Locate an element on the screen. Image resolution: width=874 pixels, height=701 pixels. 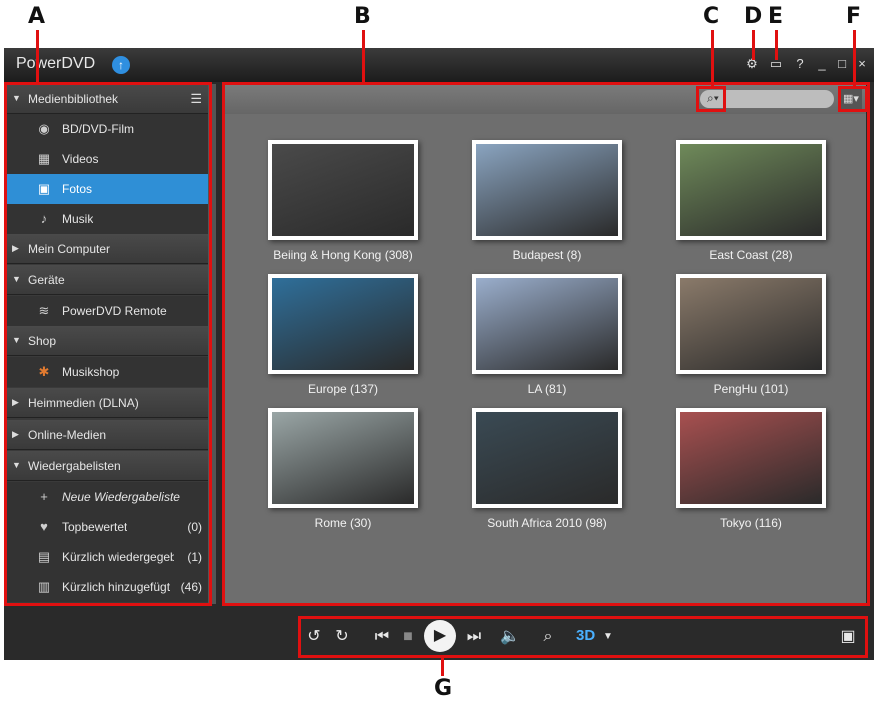
section-heimmedien: ▶ Heimmedien (DLNA) is located at coordinates (106, 403).